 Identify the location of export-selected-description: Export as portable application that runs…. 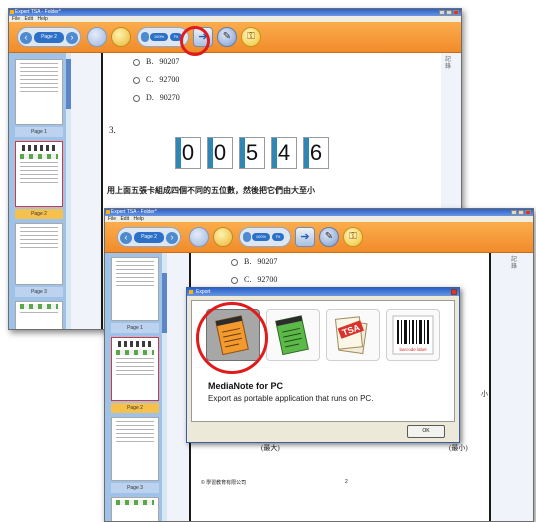
(291, 398).